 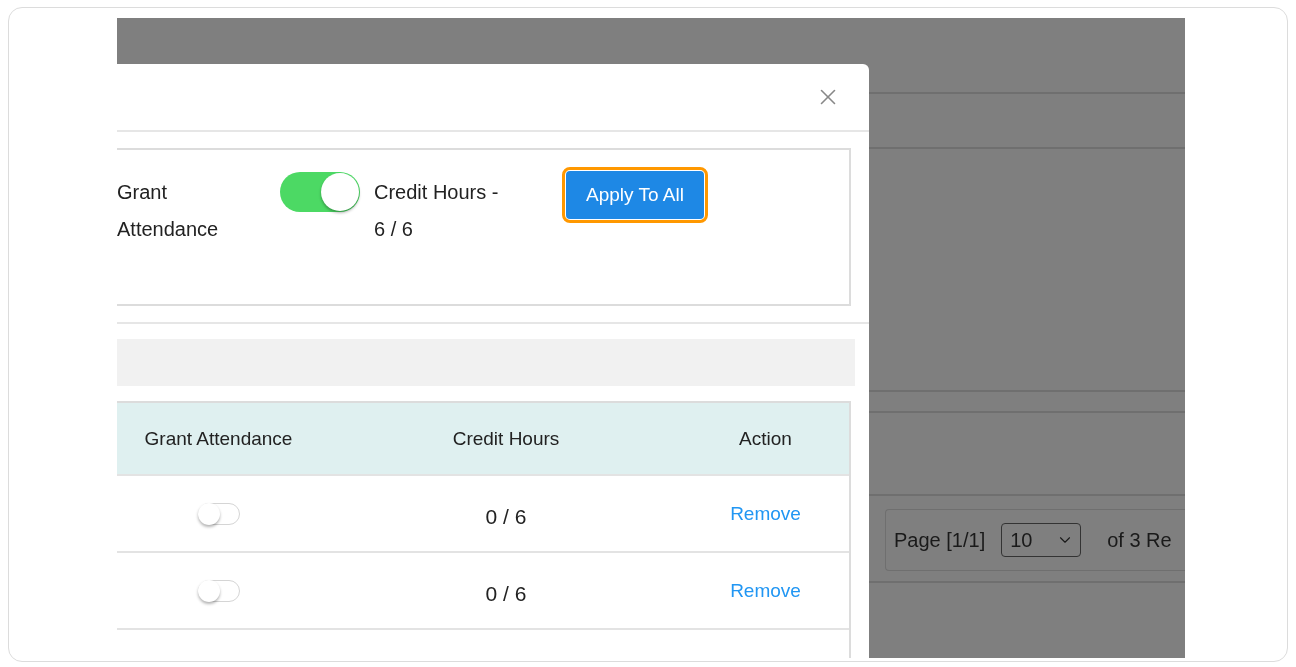 What do you see at coordinates (1139, 540) in the screenshot?
I see `records-count: of 3 Re` at bounding box center [1139, 540].